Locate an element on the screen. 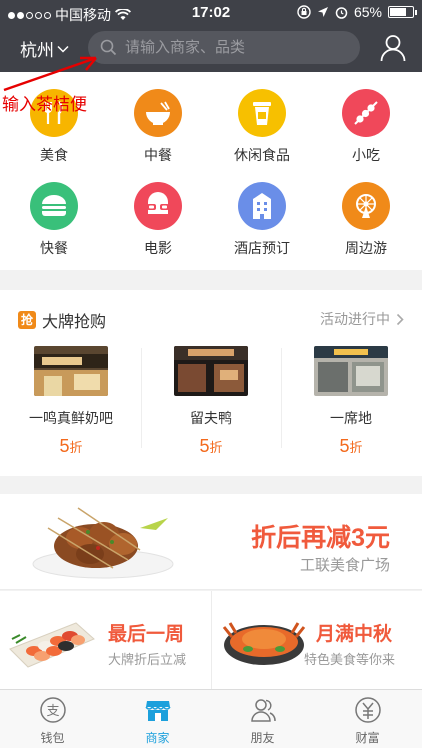 The image size is (422, 748). profile-icon is located at coordinates (393, 48).